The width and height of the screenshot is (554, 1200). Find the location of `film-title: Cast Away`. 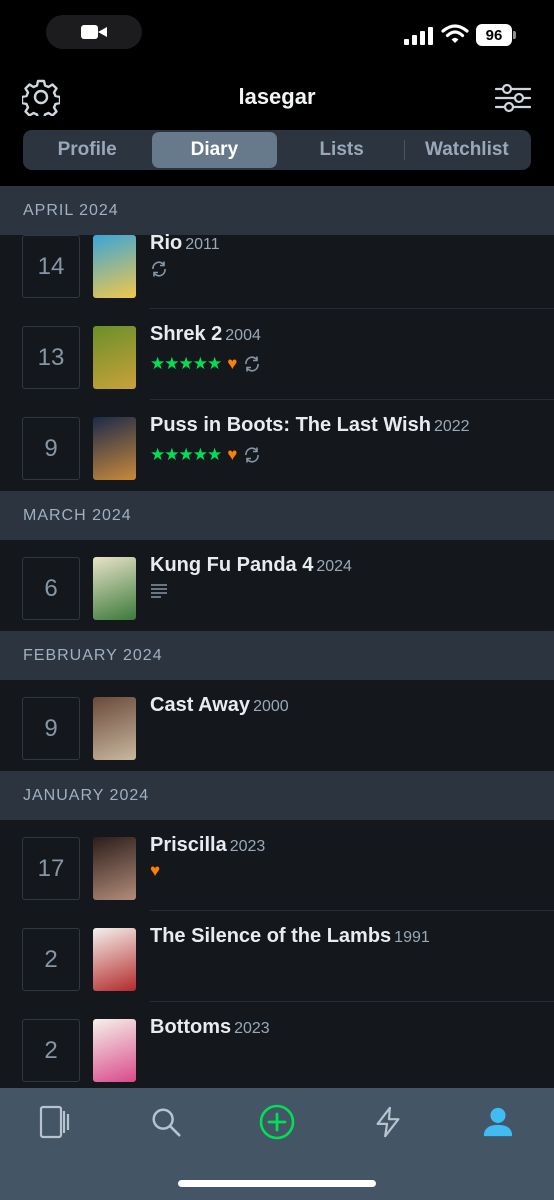

film-title: Cast Away is located at coordinates (200, 705).